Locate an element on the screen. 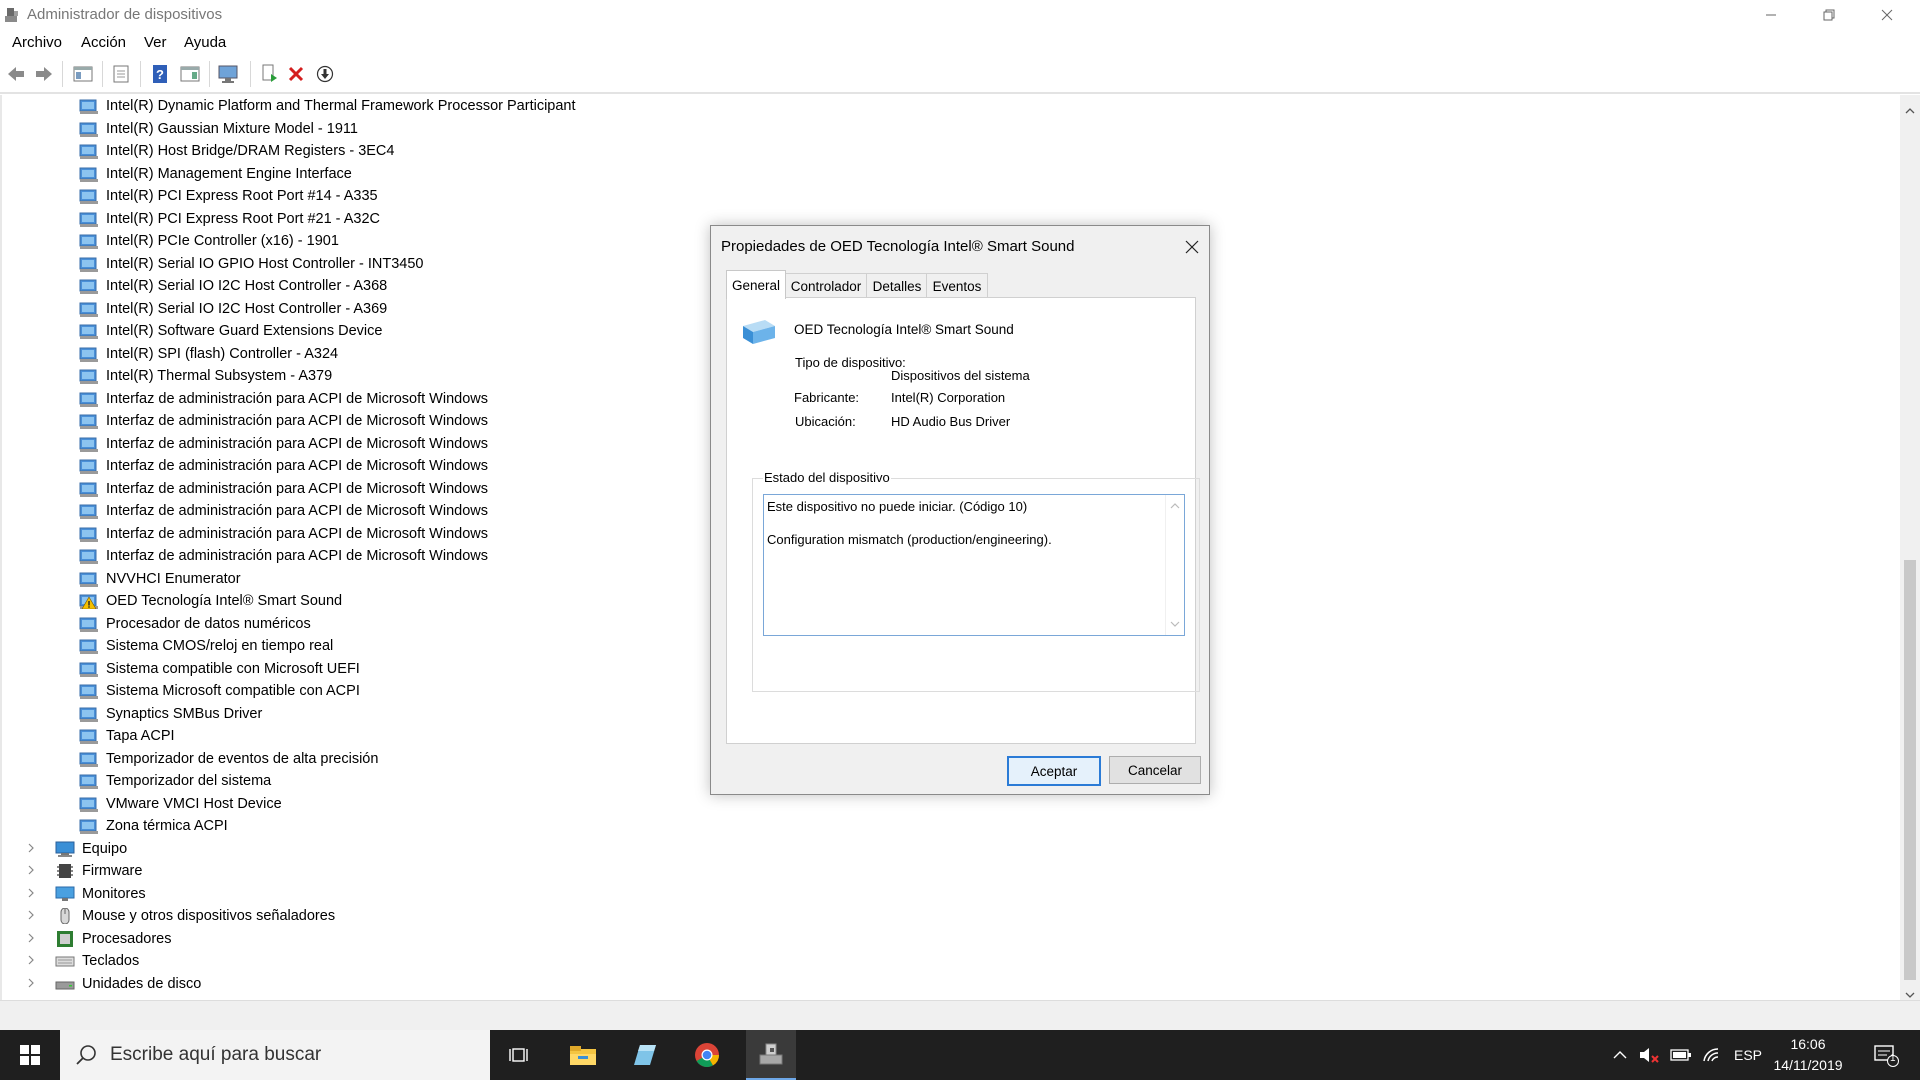 This screenshot has height=1080, width=1920. category-row: Teclados is located at coordinates (83, 961).